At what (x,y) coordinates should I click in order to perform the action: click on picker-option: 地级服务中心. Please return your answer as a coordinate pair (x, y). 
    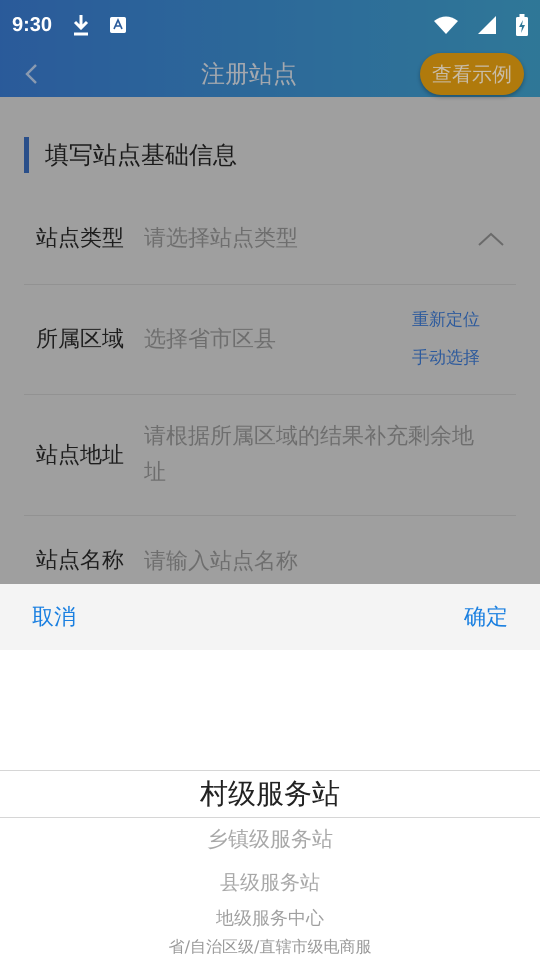
    Looking at the image, I should click on (270, 918).